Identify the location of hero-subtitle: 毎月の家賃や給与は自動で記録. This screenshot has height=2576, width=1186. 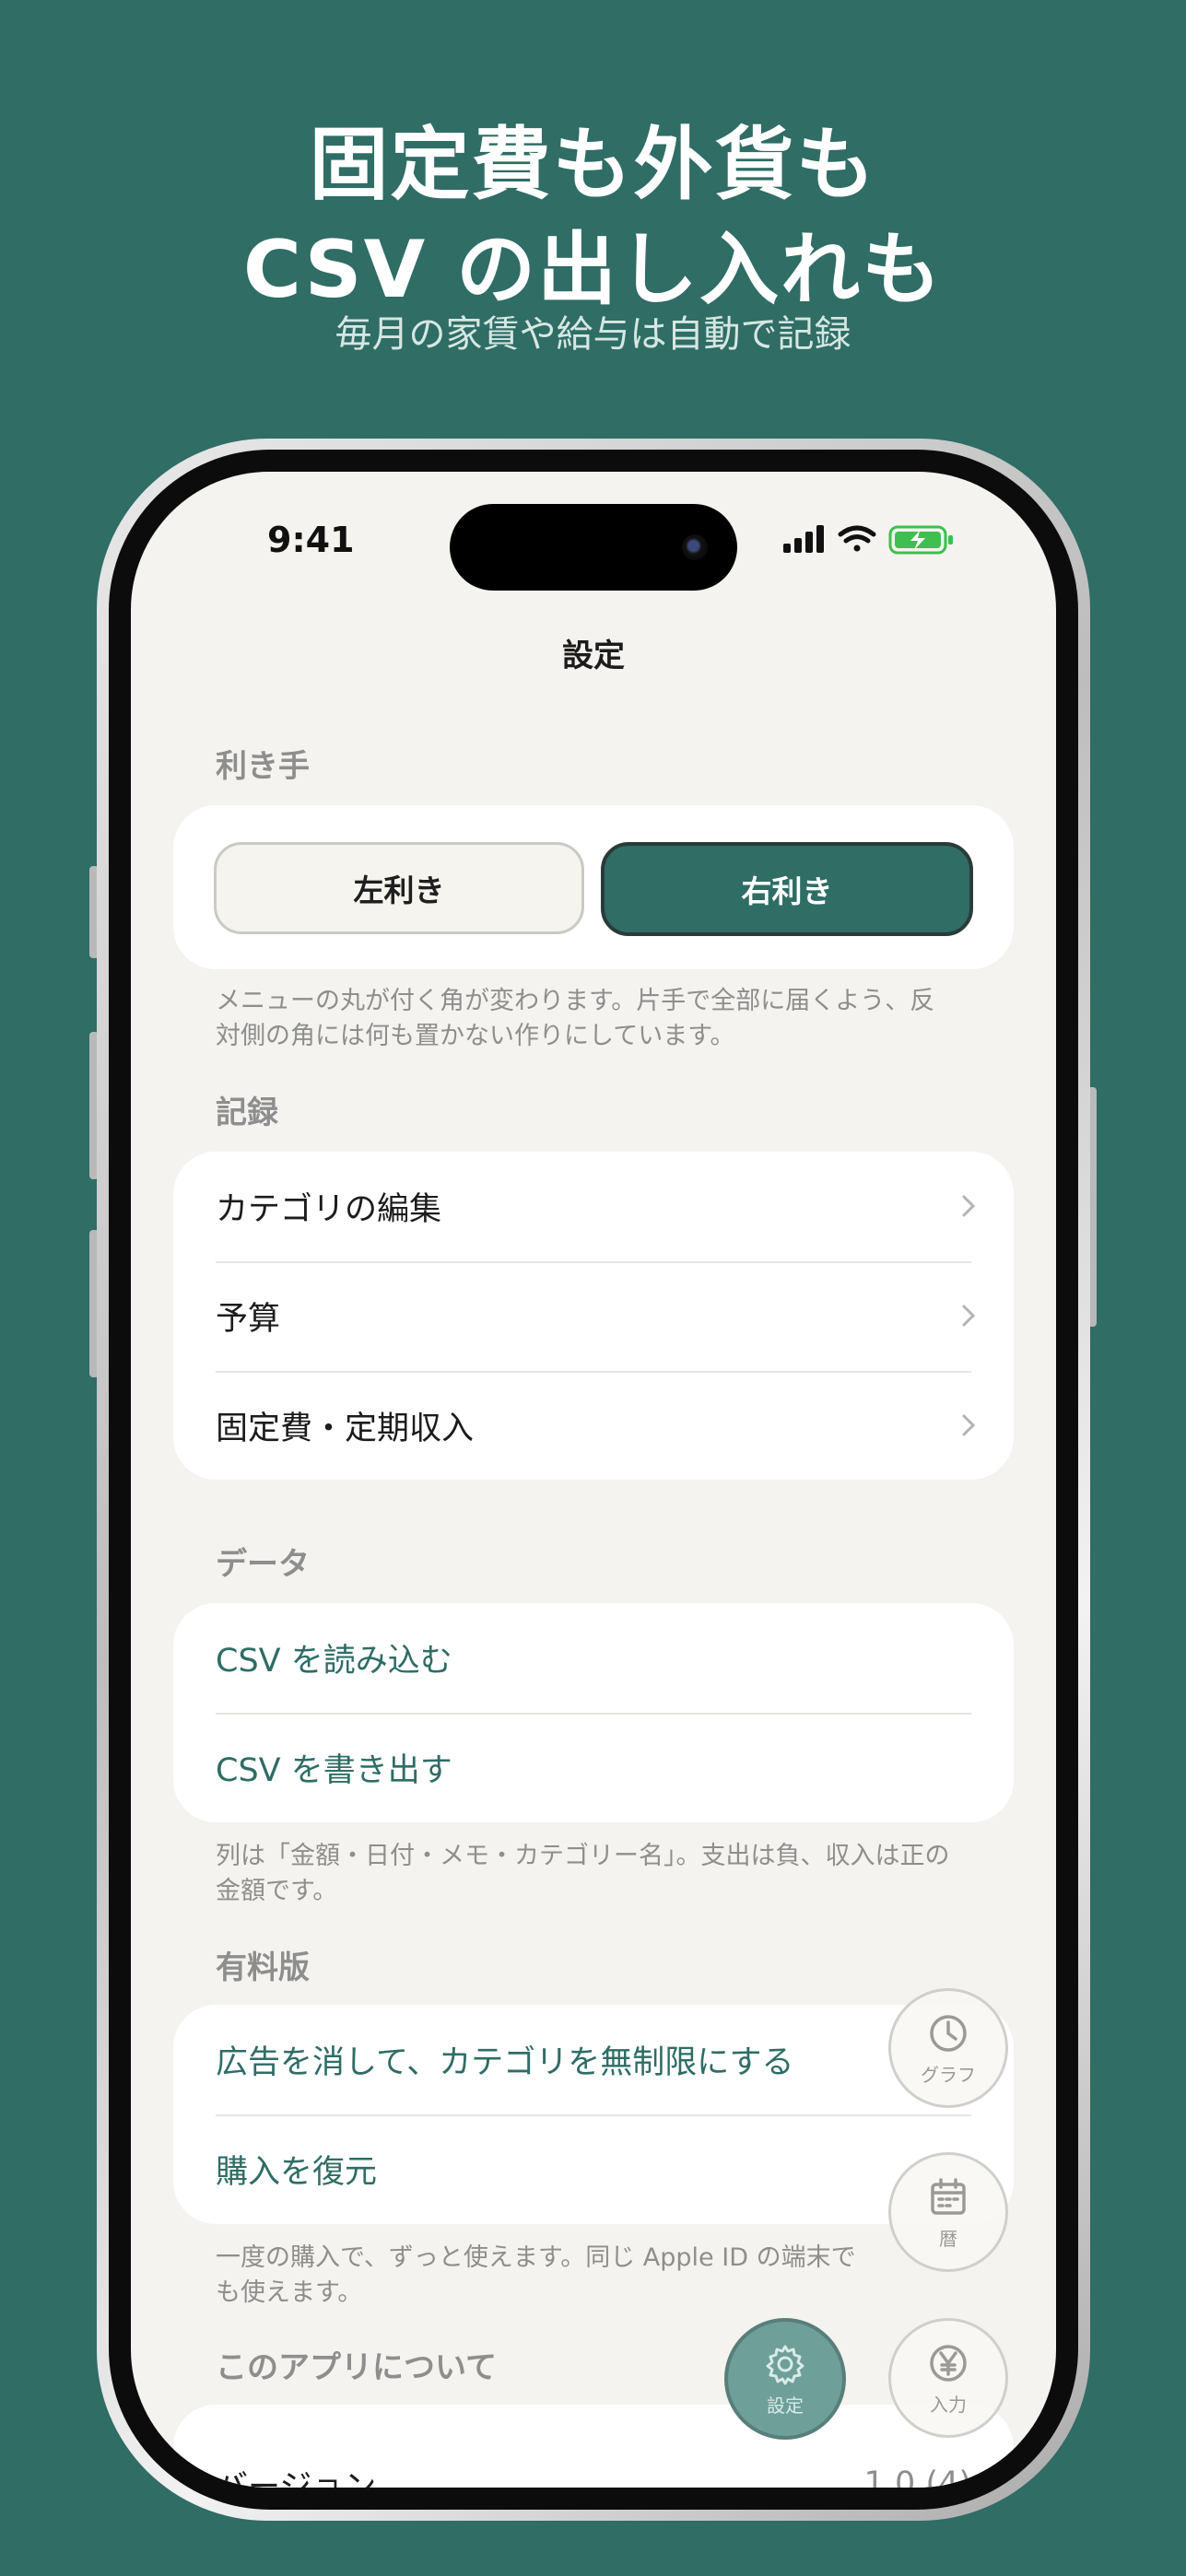
(593, 334).